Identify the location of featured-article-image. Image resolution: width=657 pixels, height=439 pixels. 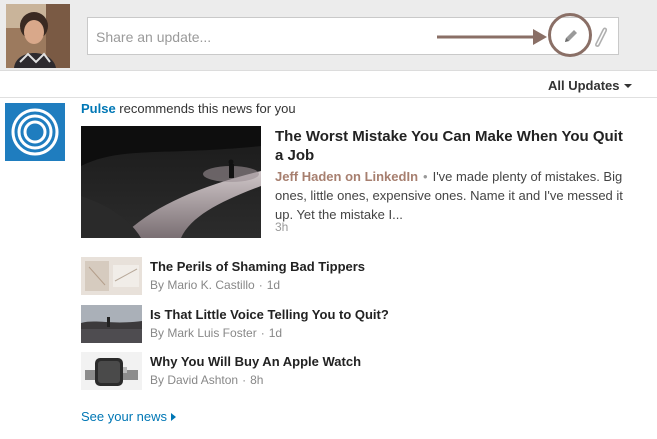
(171, 182).